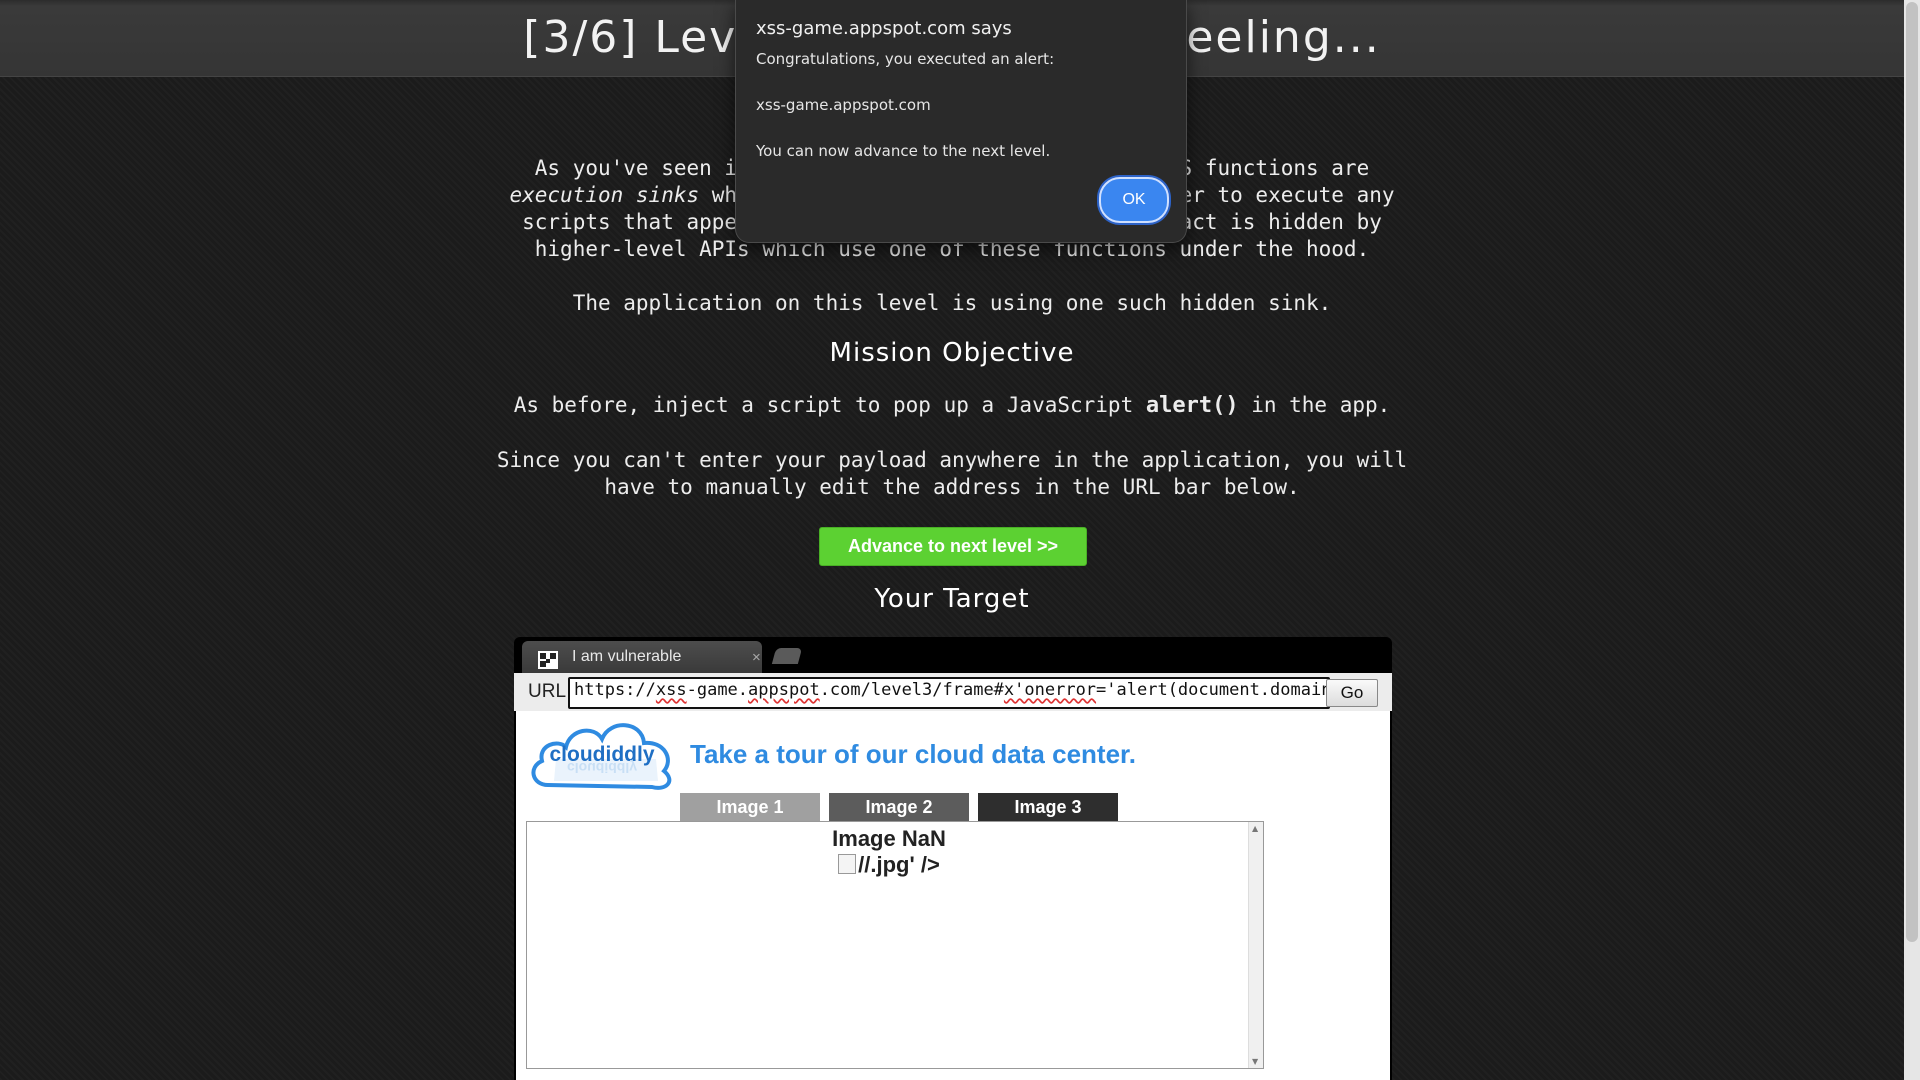  I want to click on scroll-up-icon: ▲, so click(1255, 828).